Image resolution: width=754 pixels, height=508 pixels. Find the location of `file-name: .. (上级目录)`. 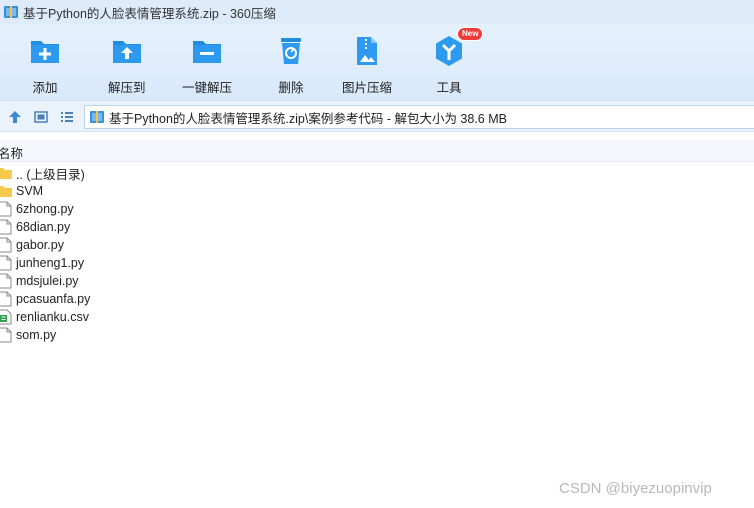

file-name: .. (上级目录) is located at coordinates (50, 174).